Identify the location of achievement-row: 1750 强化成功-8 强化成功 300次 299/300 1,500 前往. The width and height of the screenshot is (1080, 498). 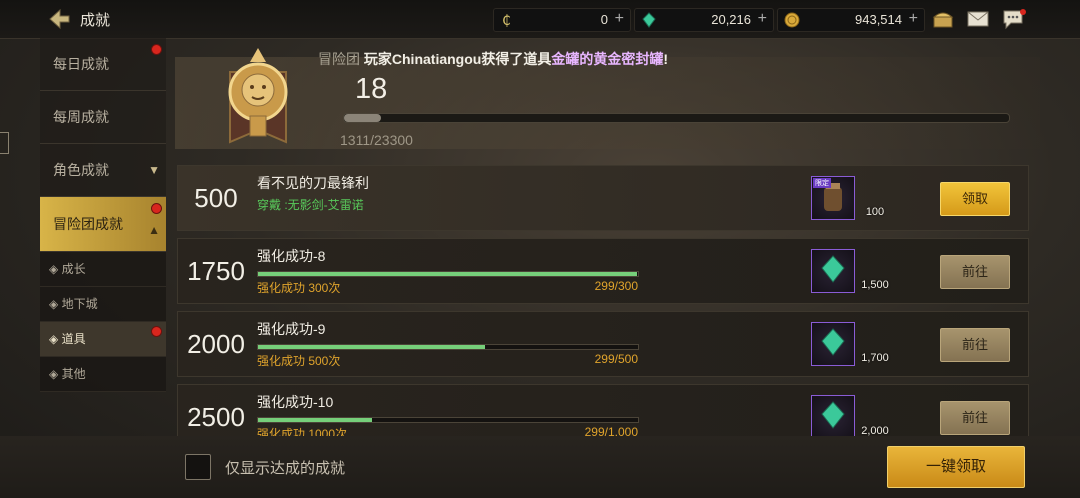
(603, 271).